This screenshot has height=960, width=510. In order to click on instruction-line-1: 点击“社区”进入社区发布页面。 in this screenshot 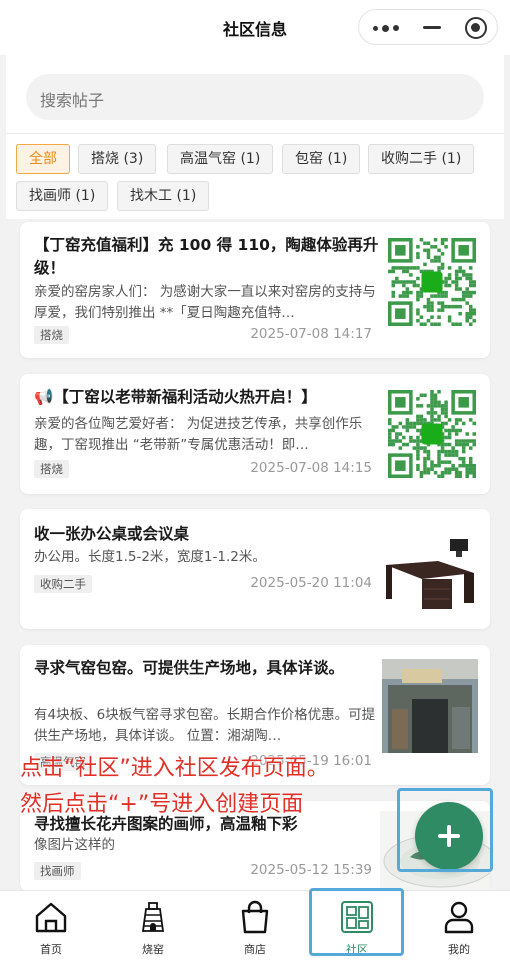, I will do `click(174, 768)`.